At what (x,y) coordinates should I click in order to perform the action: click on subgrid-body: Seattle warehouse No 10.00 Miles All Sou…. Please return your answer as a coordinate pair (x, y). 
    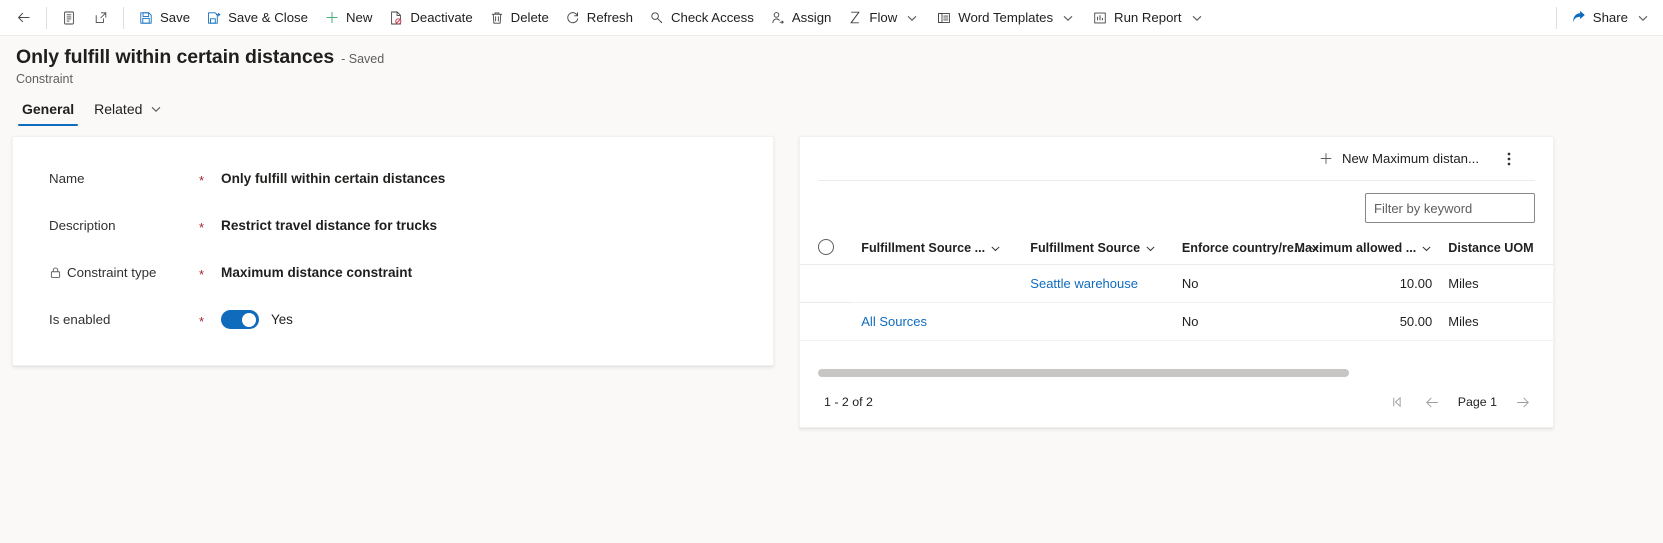
    Looking at the image, I should click on (1176, 302).